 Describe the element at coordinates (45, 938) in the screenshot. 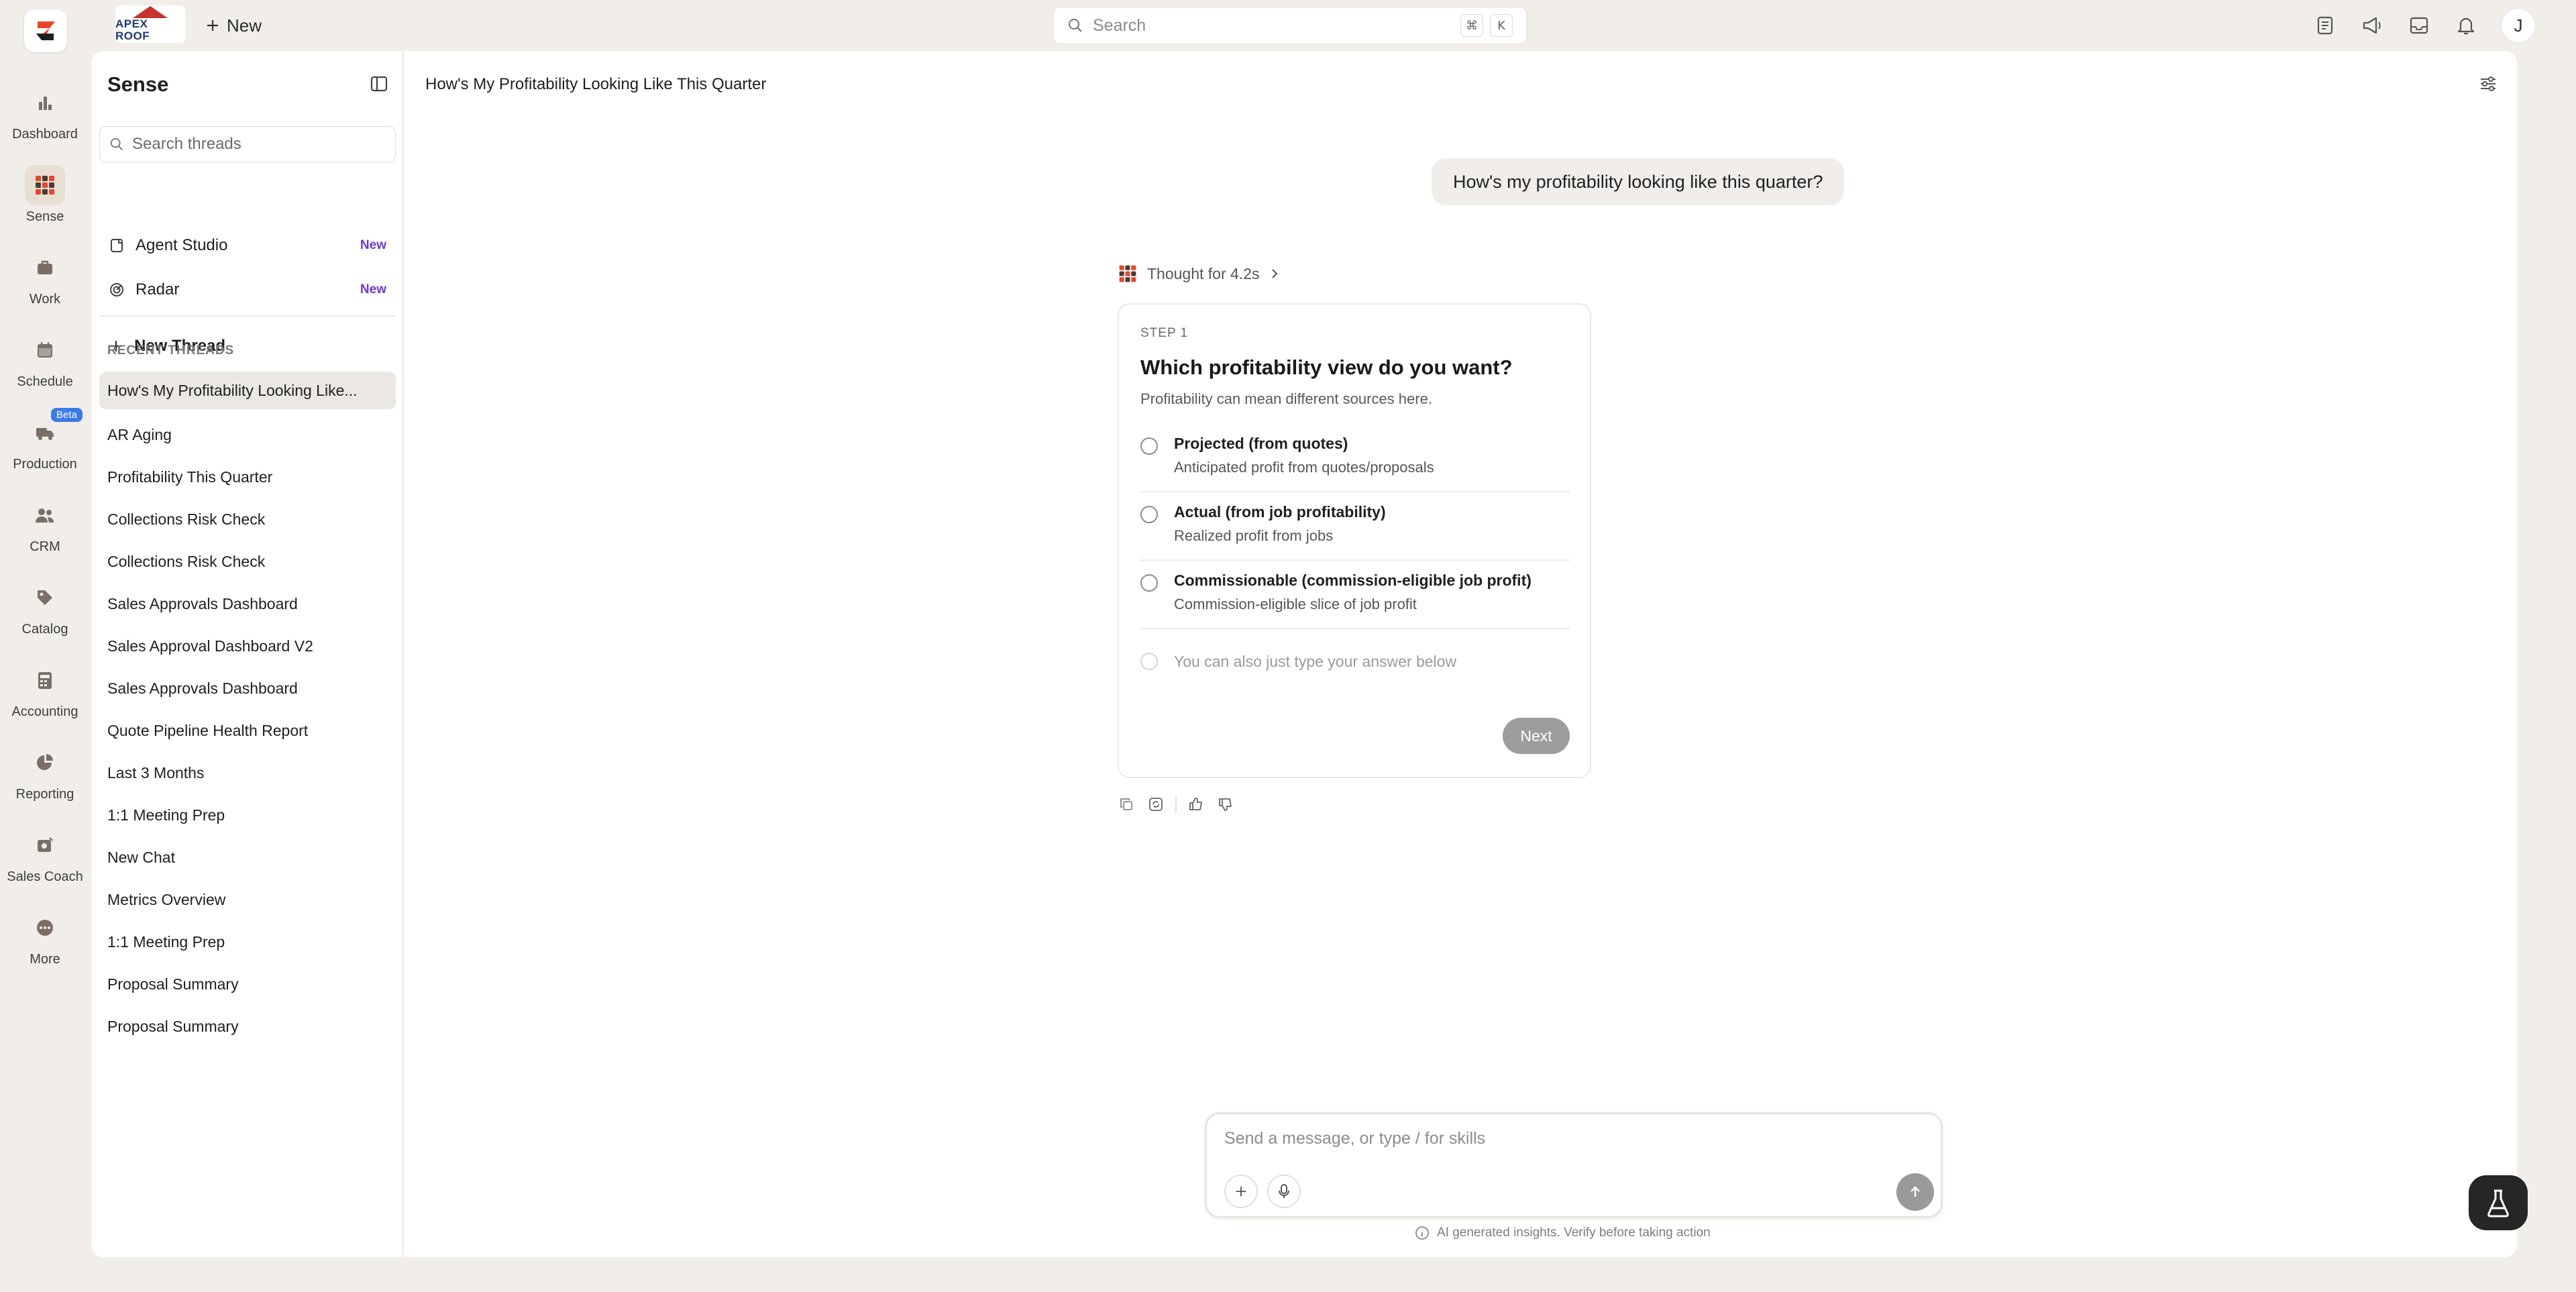

I see `rail-item-more: More` at that location.